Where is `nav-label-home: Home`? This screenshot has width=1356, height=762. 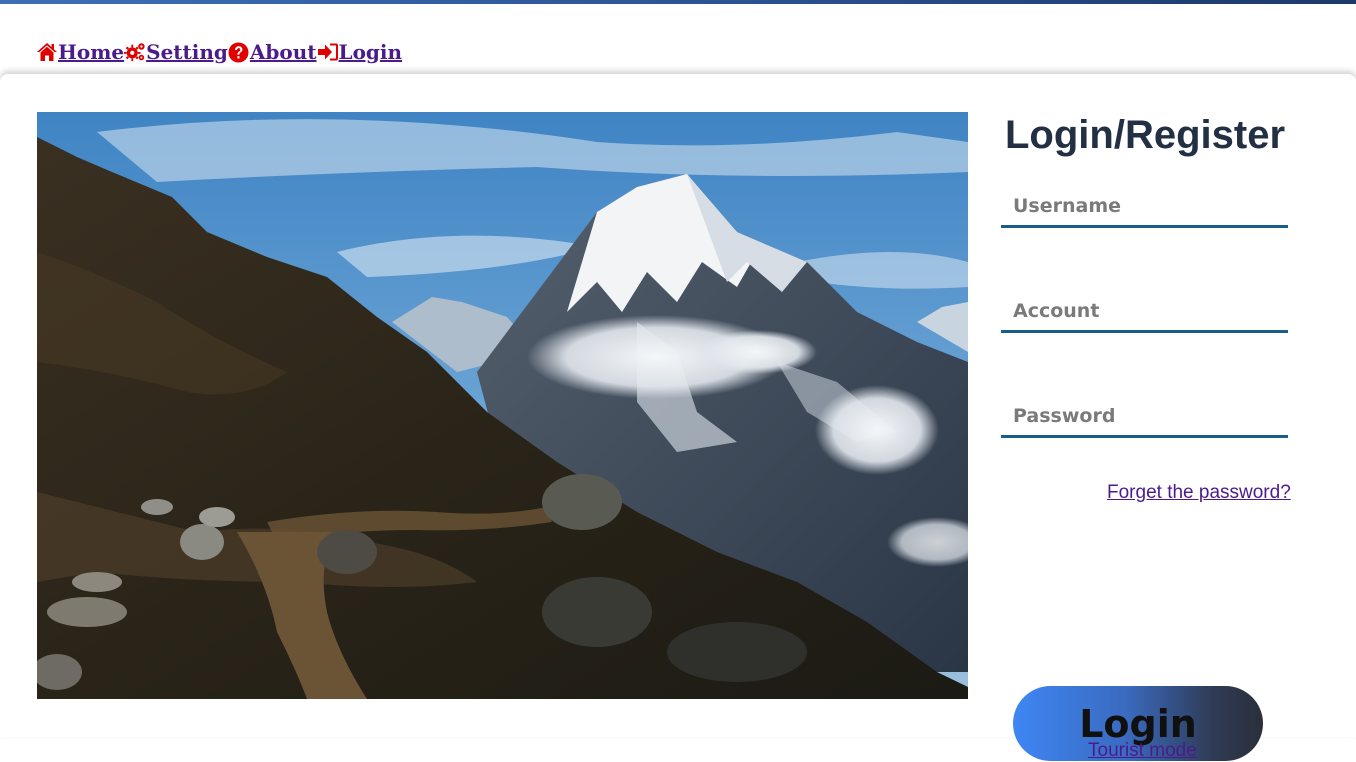 nav-label-home: Home is located at coordinates (91, 52).